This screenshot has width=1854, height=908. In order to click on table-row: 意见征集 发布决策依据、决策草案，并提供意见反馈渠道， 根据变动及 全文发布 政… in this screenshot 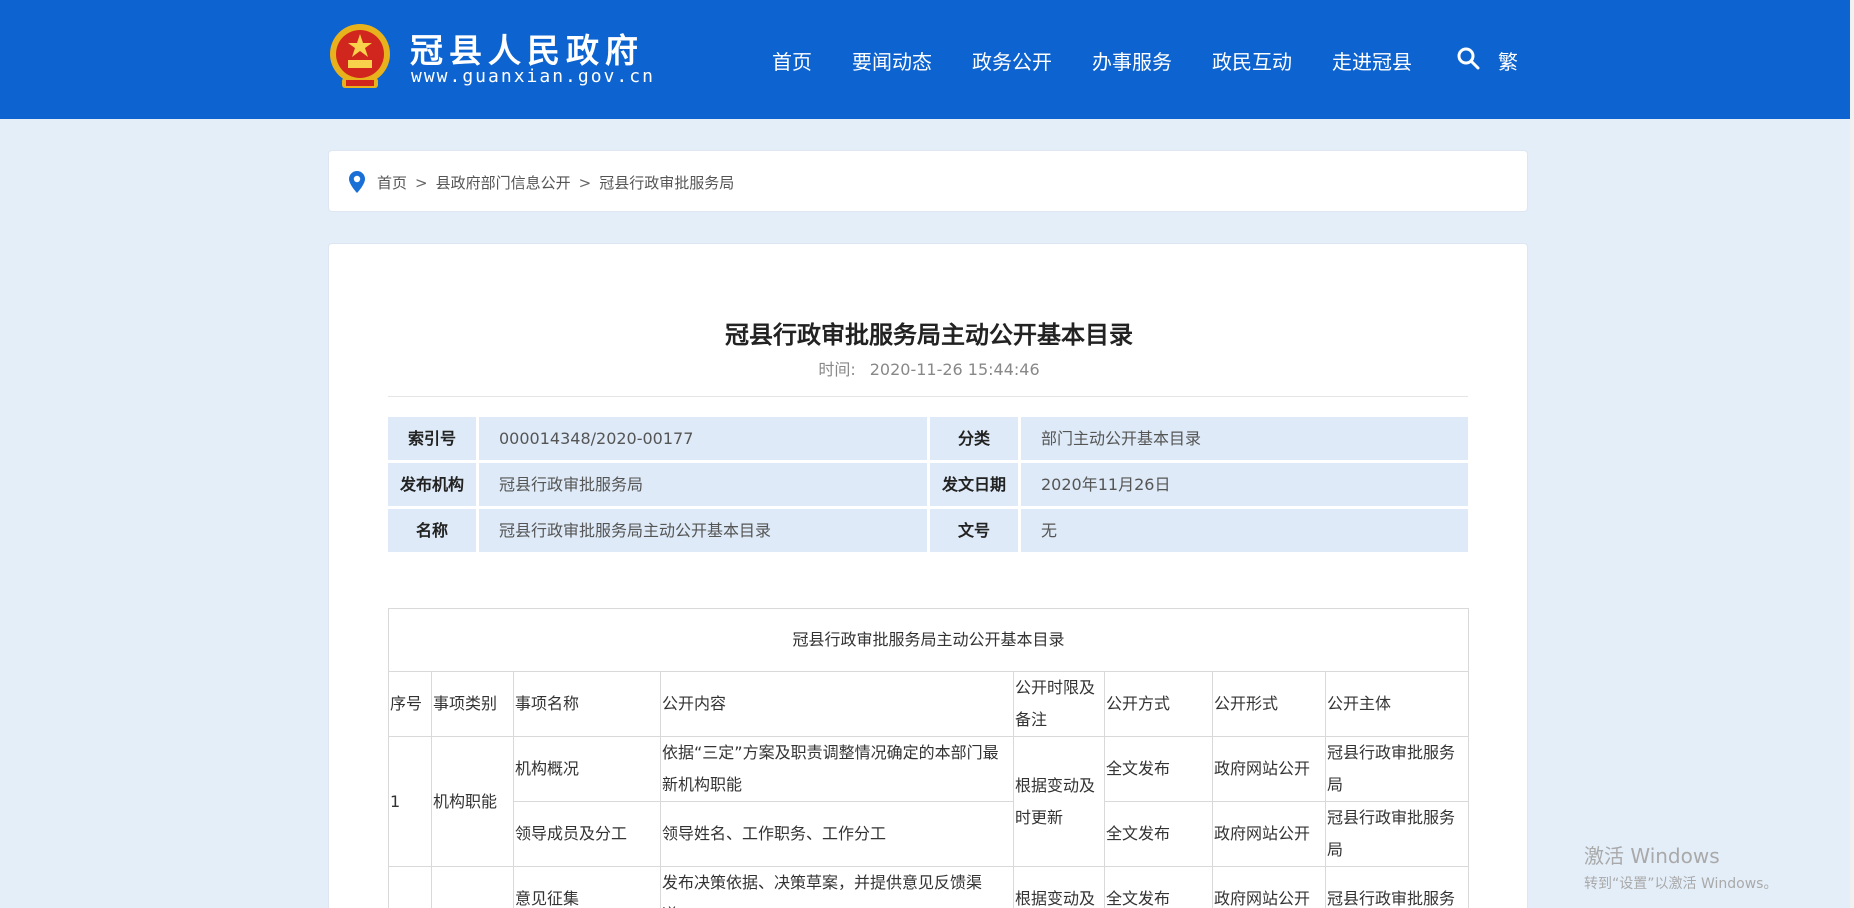, I will do `click(929, 887)`.